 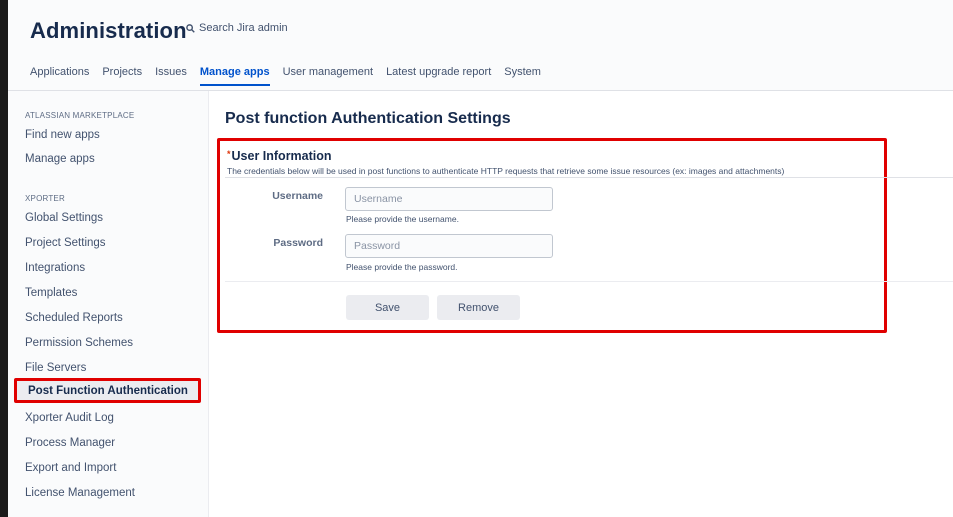 I want to click on sidebar-item-license-management: License Management, so click(x=80, y=493).